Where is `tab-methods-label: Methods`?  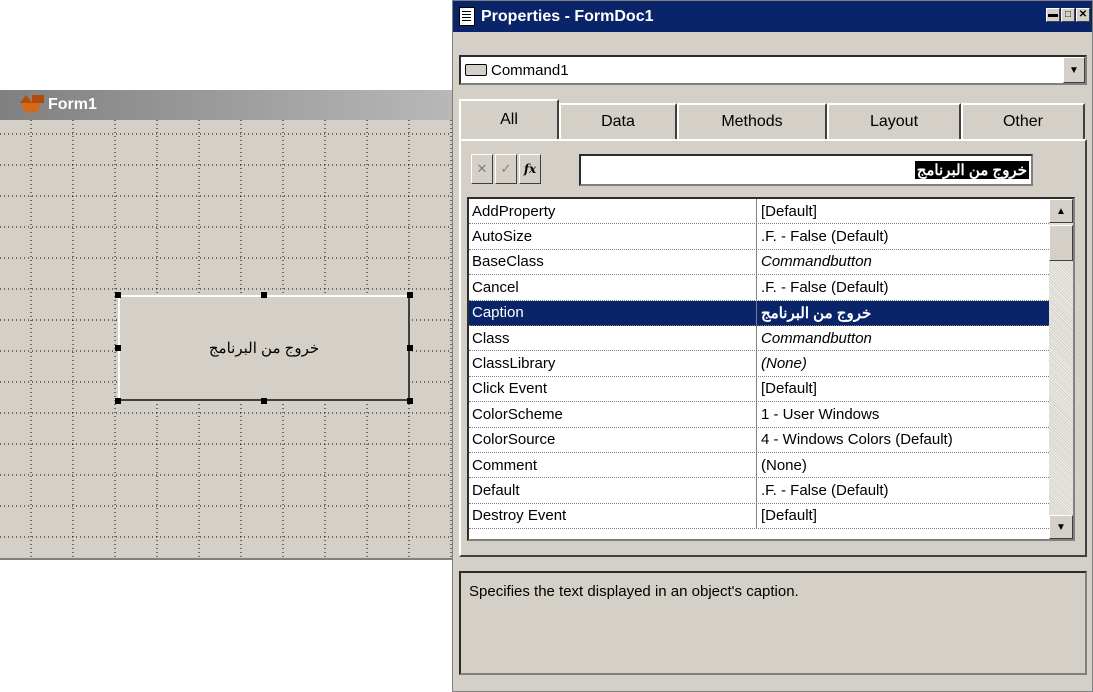
tab-methods-label: Methods is located at coordinates (752, 121).